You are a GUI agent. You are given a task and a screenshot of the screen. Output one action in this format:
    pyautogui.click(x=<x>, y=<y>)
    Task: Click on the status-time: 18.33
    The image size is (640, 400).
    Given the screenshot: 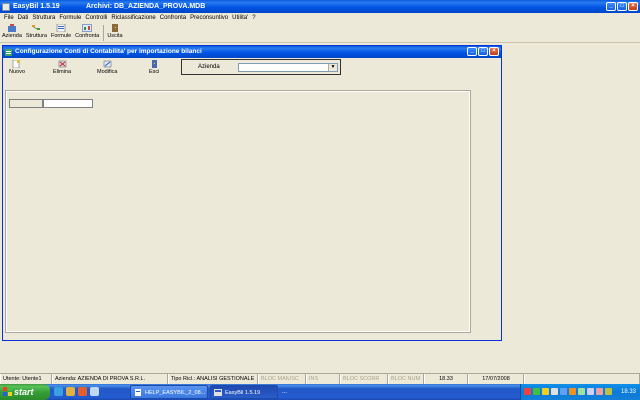 What is the action you would take?
    pyautogui.click(x=446, y=379)
    